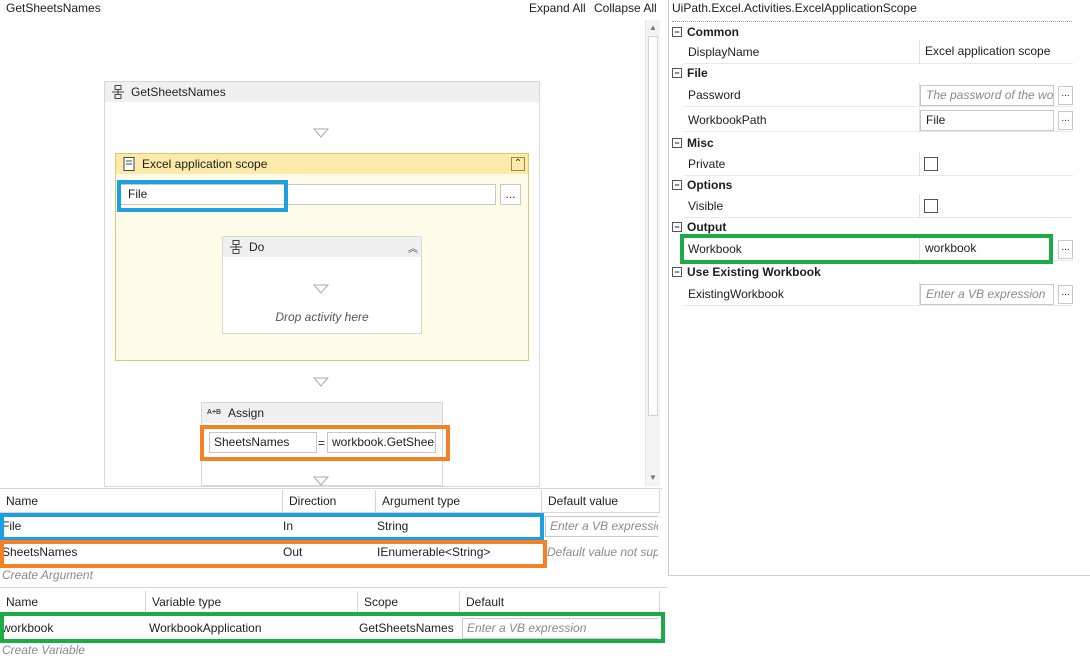 The height and width of the screenshot is (662, 1090). What do you see at coordinates (202, 196) in the screenshot?
I see `highlight-file-input` at bounding box center [202, 196].